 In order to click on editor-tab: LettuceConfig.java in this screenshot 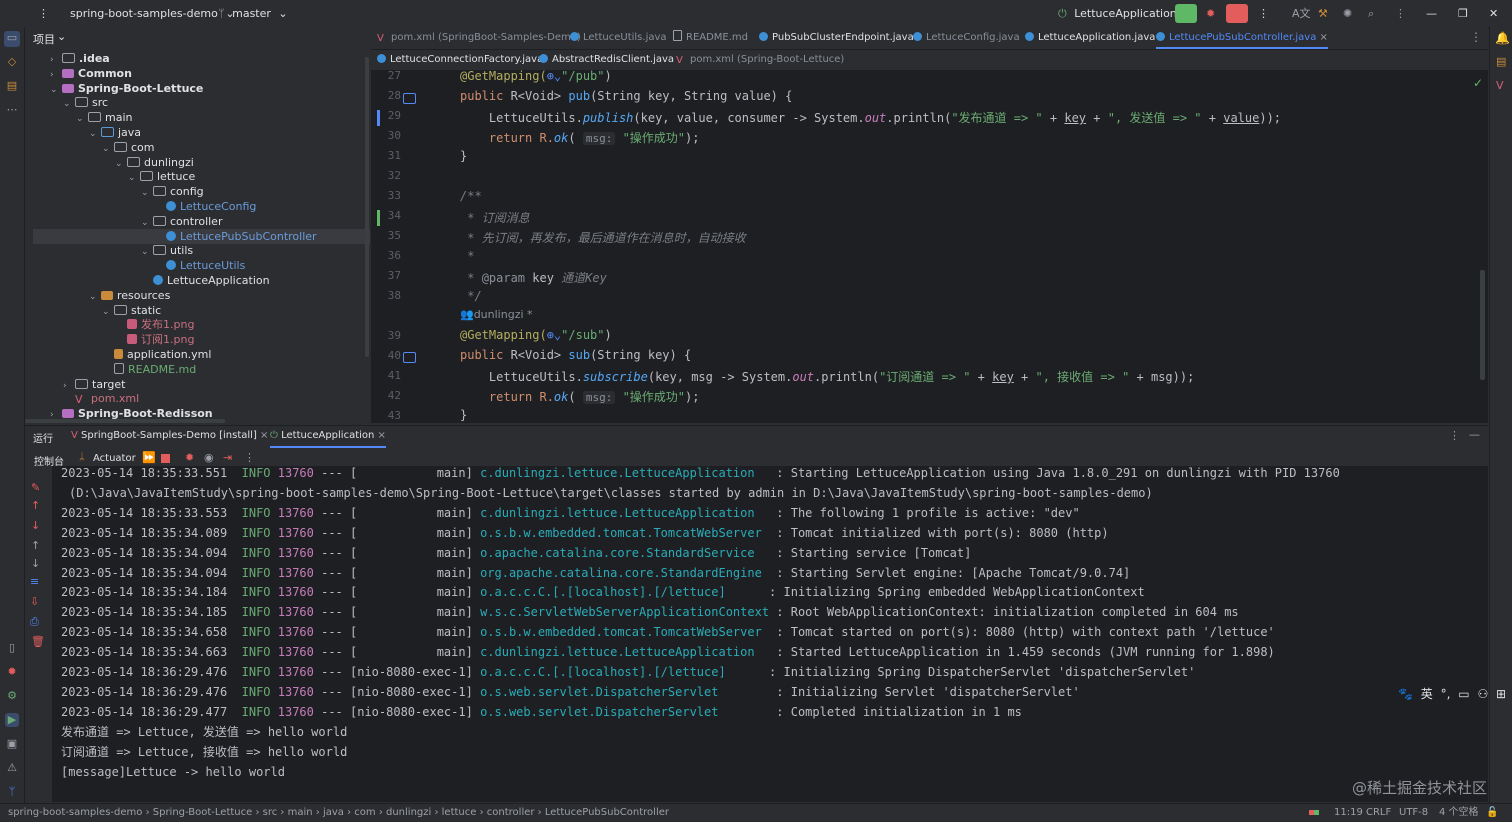, I will do `click(966, 38)`.